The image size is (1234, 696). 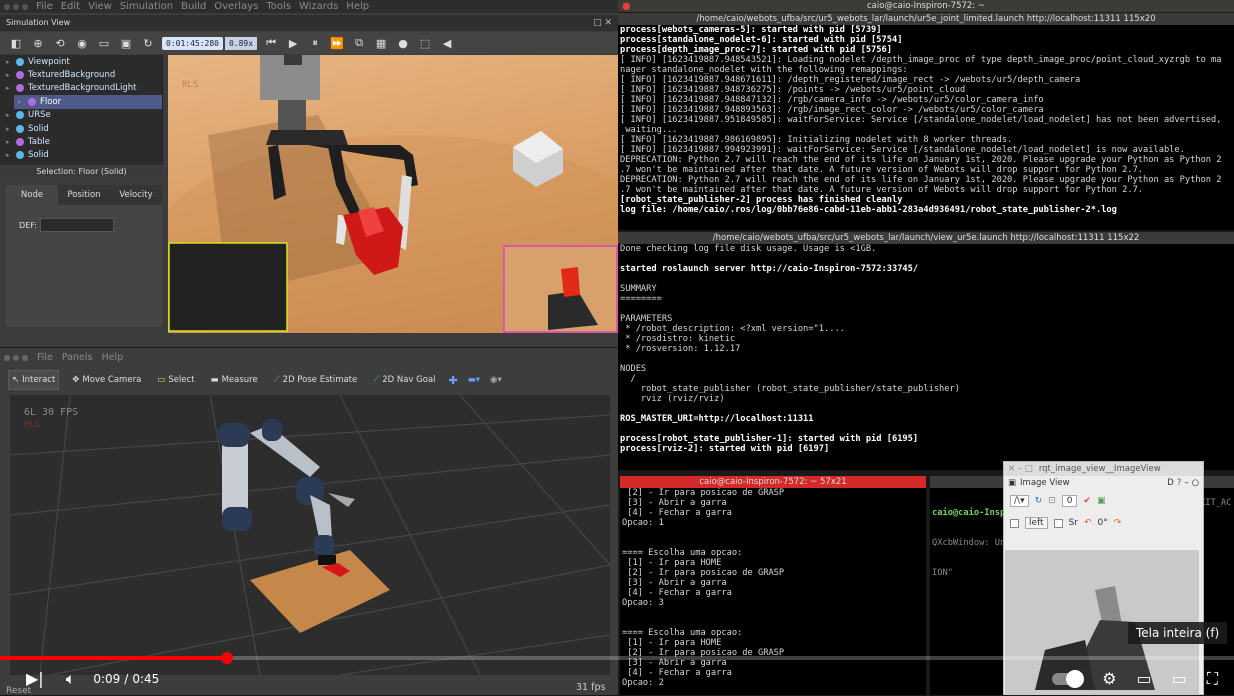 What do you see at coordinates (1179, 678) in the screenshot?
I see `theater-icon: ▭` at bounding box center [1179, 678].